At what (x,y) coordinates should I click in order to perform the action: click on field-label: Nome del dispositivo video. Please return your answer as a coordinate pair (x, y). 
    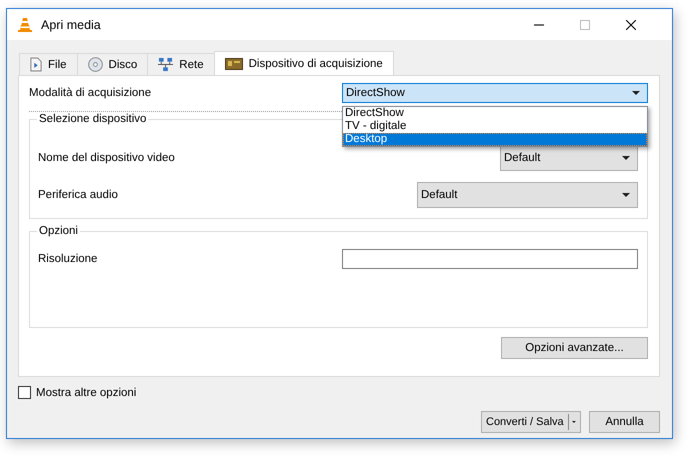
    Looking at the image, I should click on (106, 158).